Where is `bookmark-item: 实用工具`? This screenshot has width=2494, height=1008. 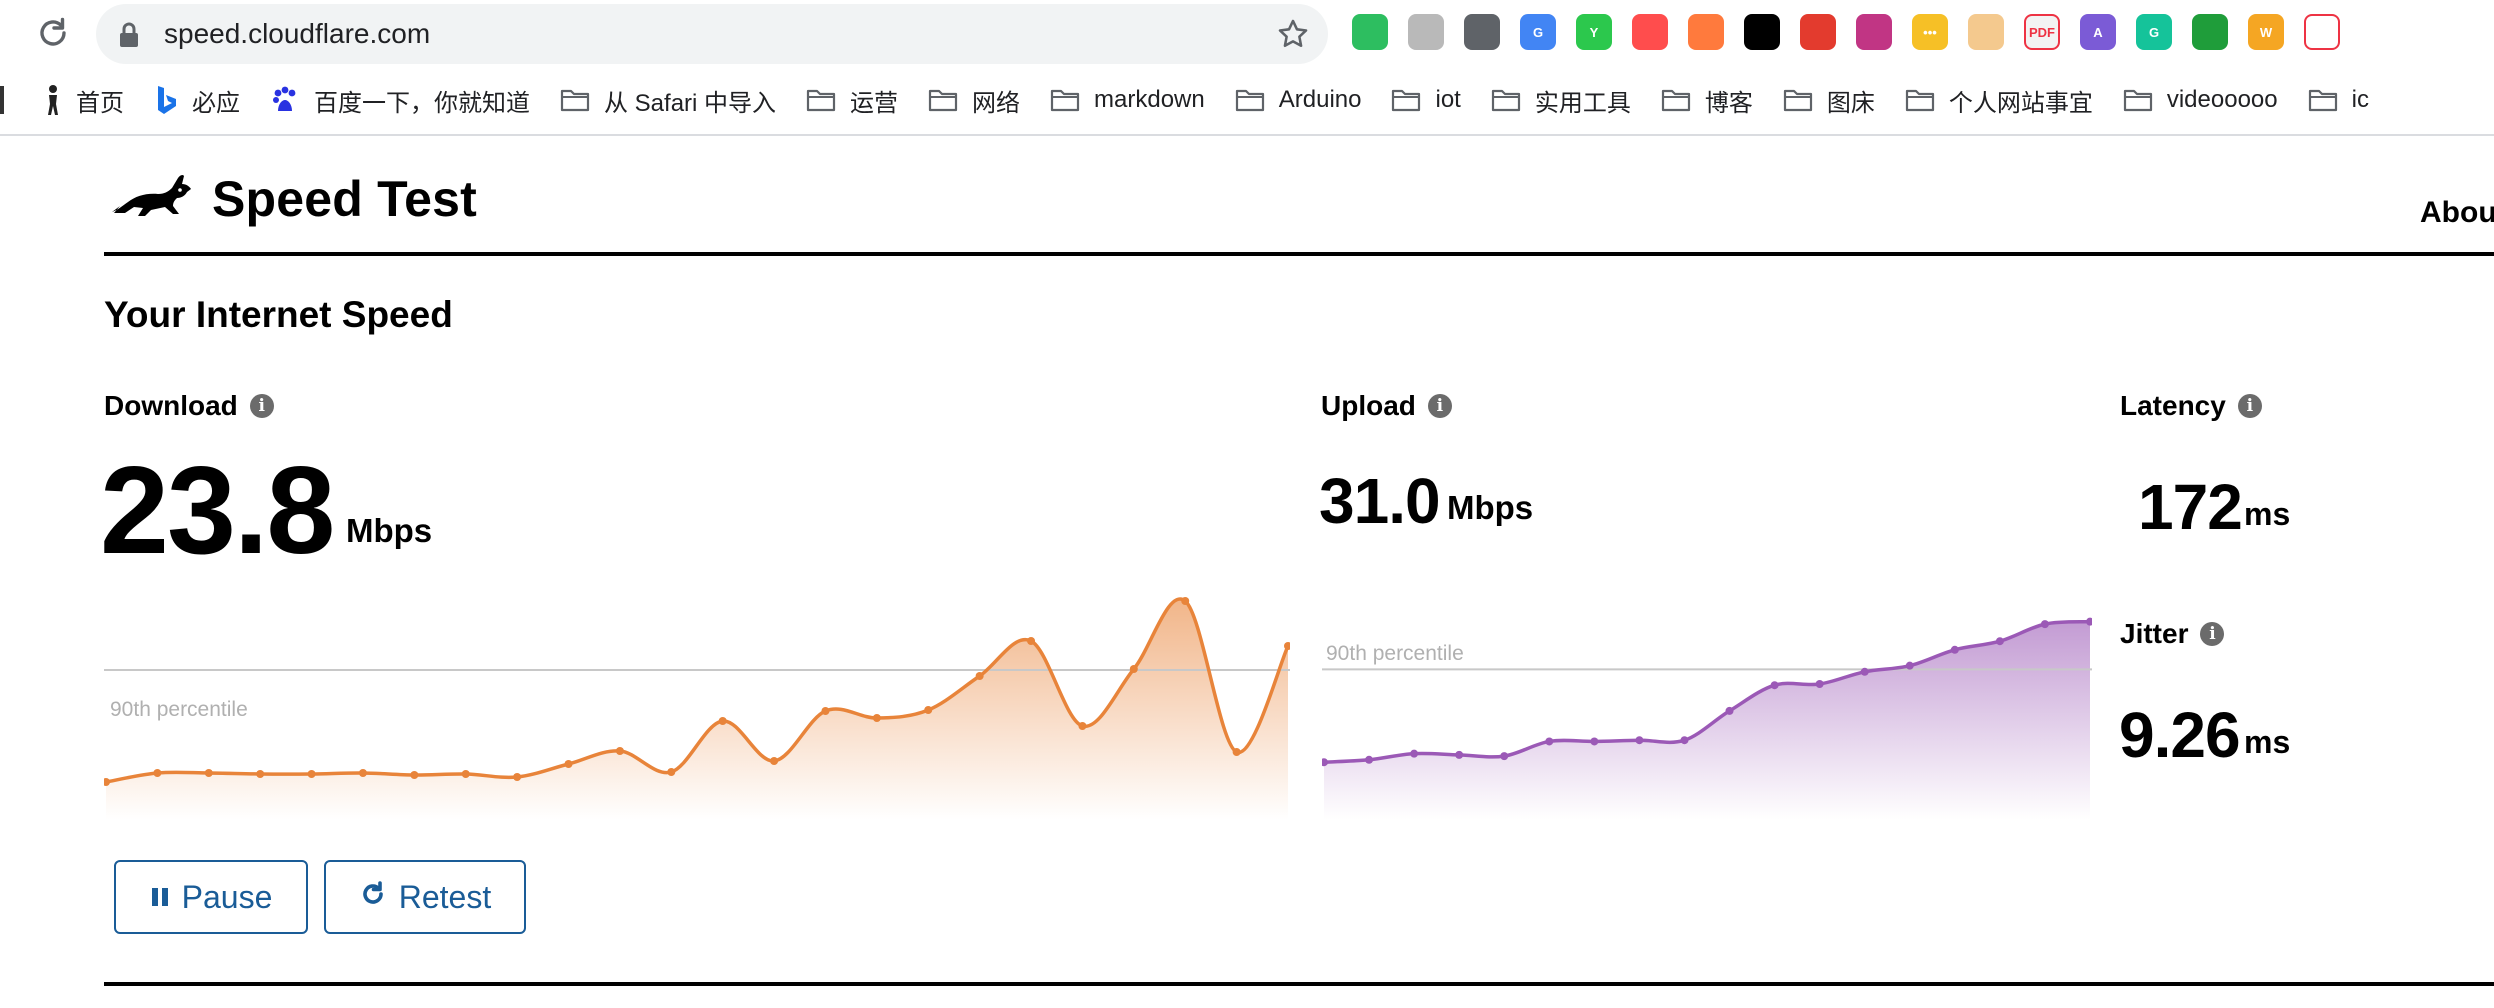 bookmark-item: 实用工具 is located at coordinates (1561, 100).